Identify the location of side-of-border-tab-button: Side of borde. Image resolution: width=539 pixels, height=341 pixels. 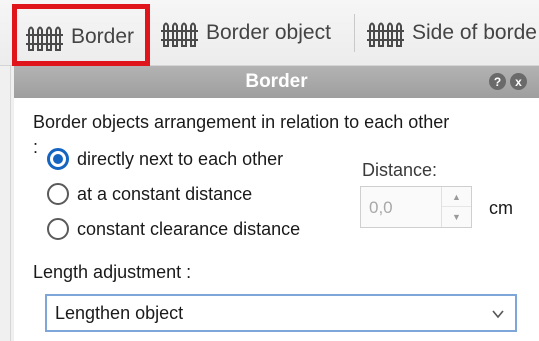
(452, 33).